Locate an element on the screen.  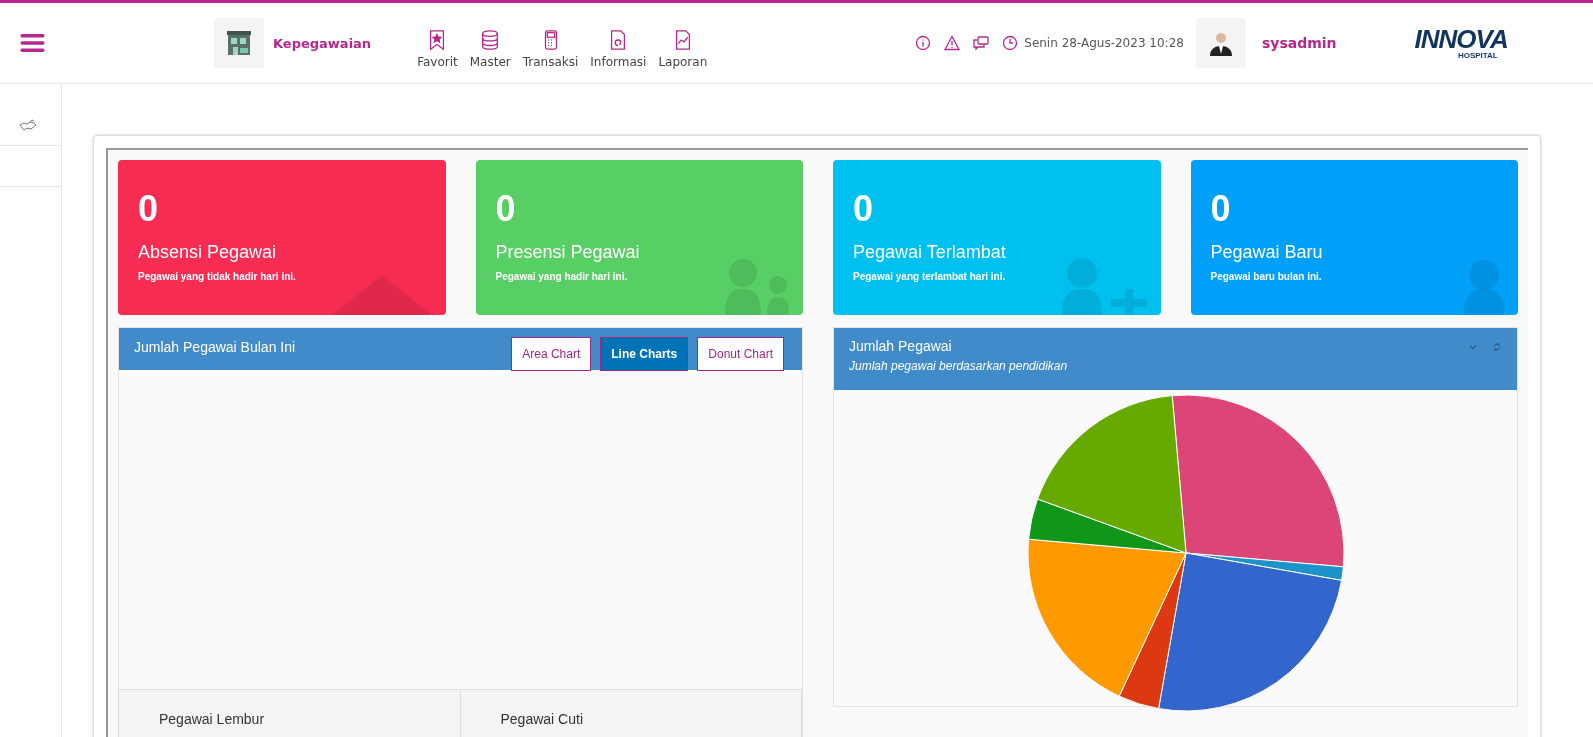
triangle-icon is located at coordinates (381, 295).